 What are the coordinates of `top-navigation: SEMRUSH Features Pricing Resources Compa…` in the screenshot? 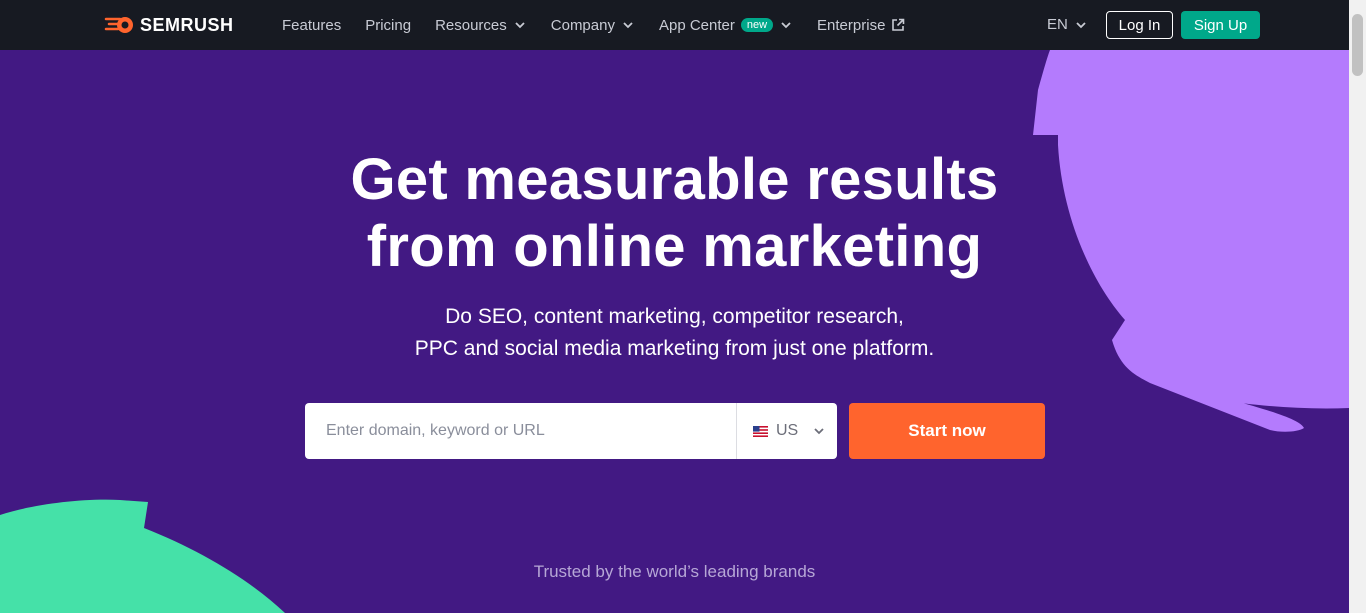 It's located at (674, 25).